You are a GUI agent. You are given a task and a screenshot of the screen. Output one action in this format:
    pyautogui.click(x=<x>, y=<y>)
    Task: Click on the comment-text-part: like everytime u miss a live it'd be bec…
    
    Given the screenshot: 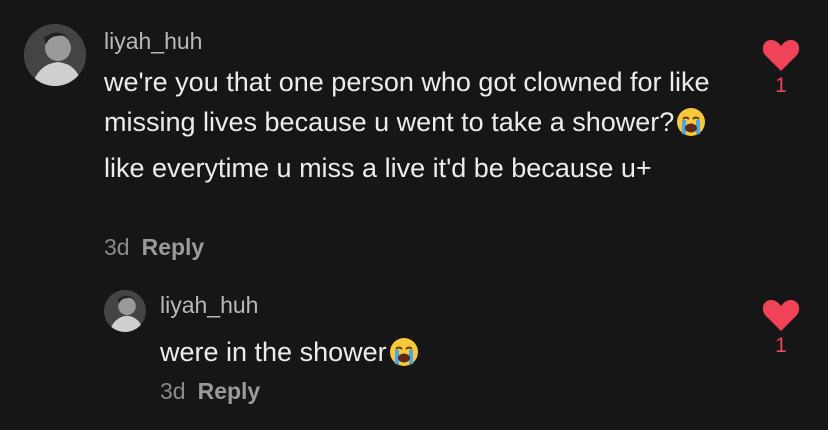 What is the action you would take?
    pyautogui.click(x=378, y=168)
    